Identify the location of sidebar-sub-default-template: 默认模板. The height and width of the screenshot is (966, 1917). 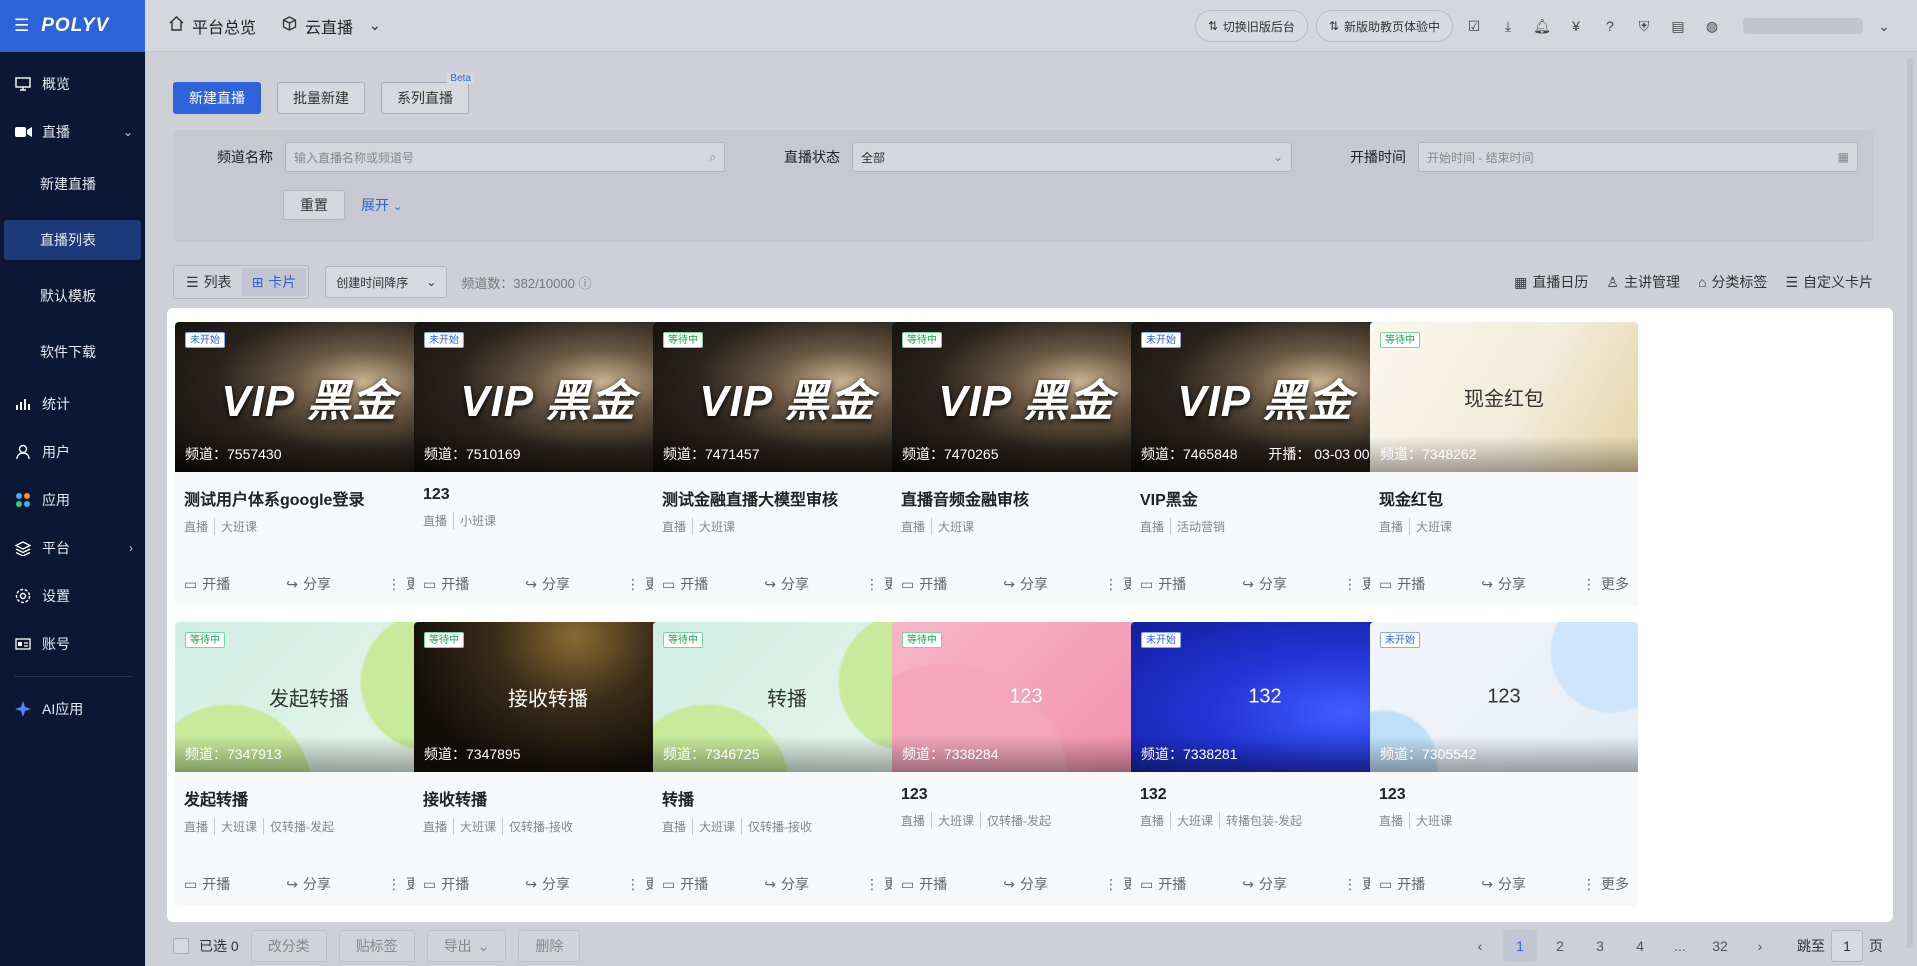
(72, 296).